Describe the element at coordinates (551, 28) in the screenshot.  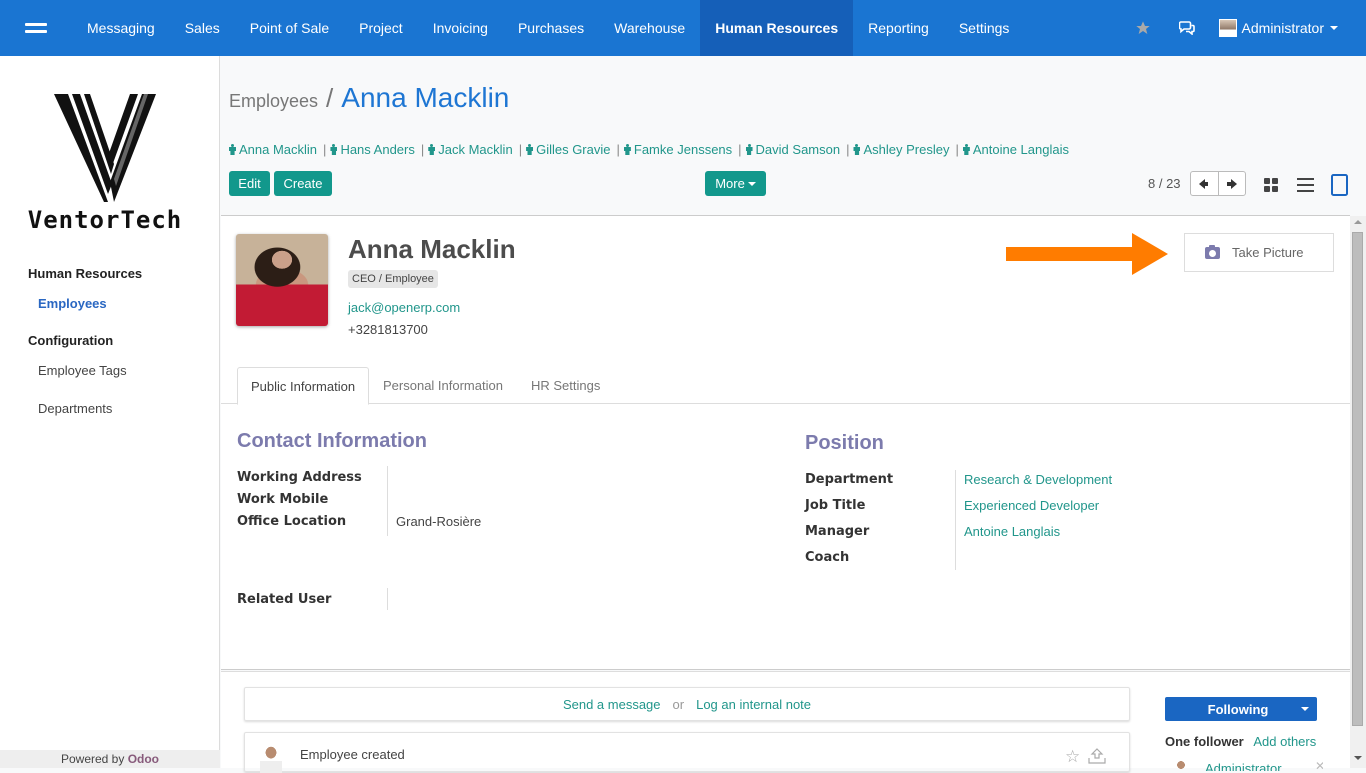
I see `menu-purchases: Purchases` at that location.